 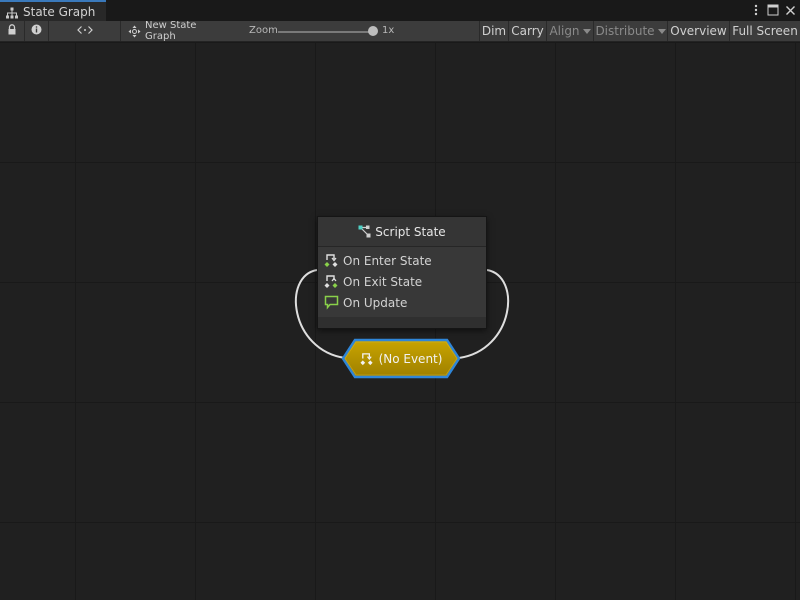 I want to click on zoom-value: 1x, so click(x=388, y=30).